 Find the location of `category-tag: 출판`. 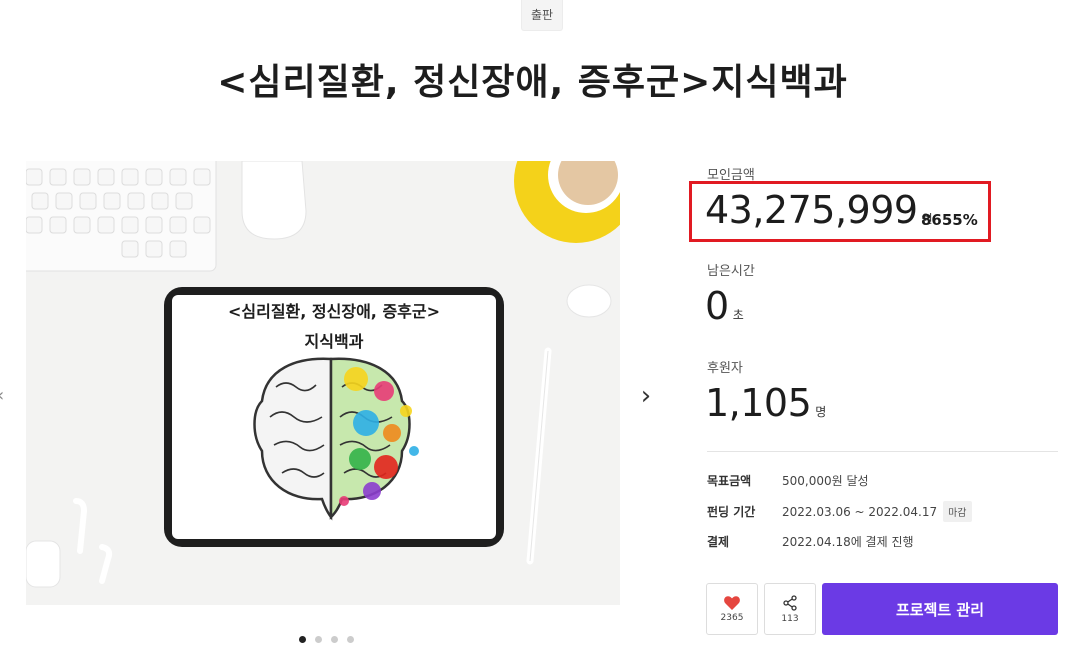

category-tag: 출판 is located at coordinates (542, 15).